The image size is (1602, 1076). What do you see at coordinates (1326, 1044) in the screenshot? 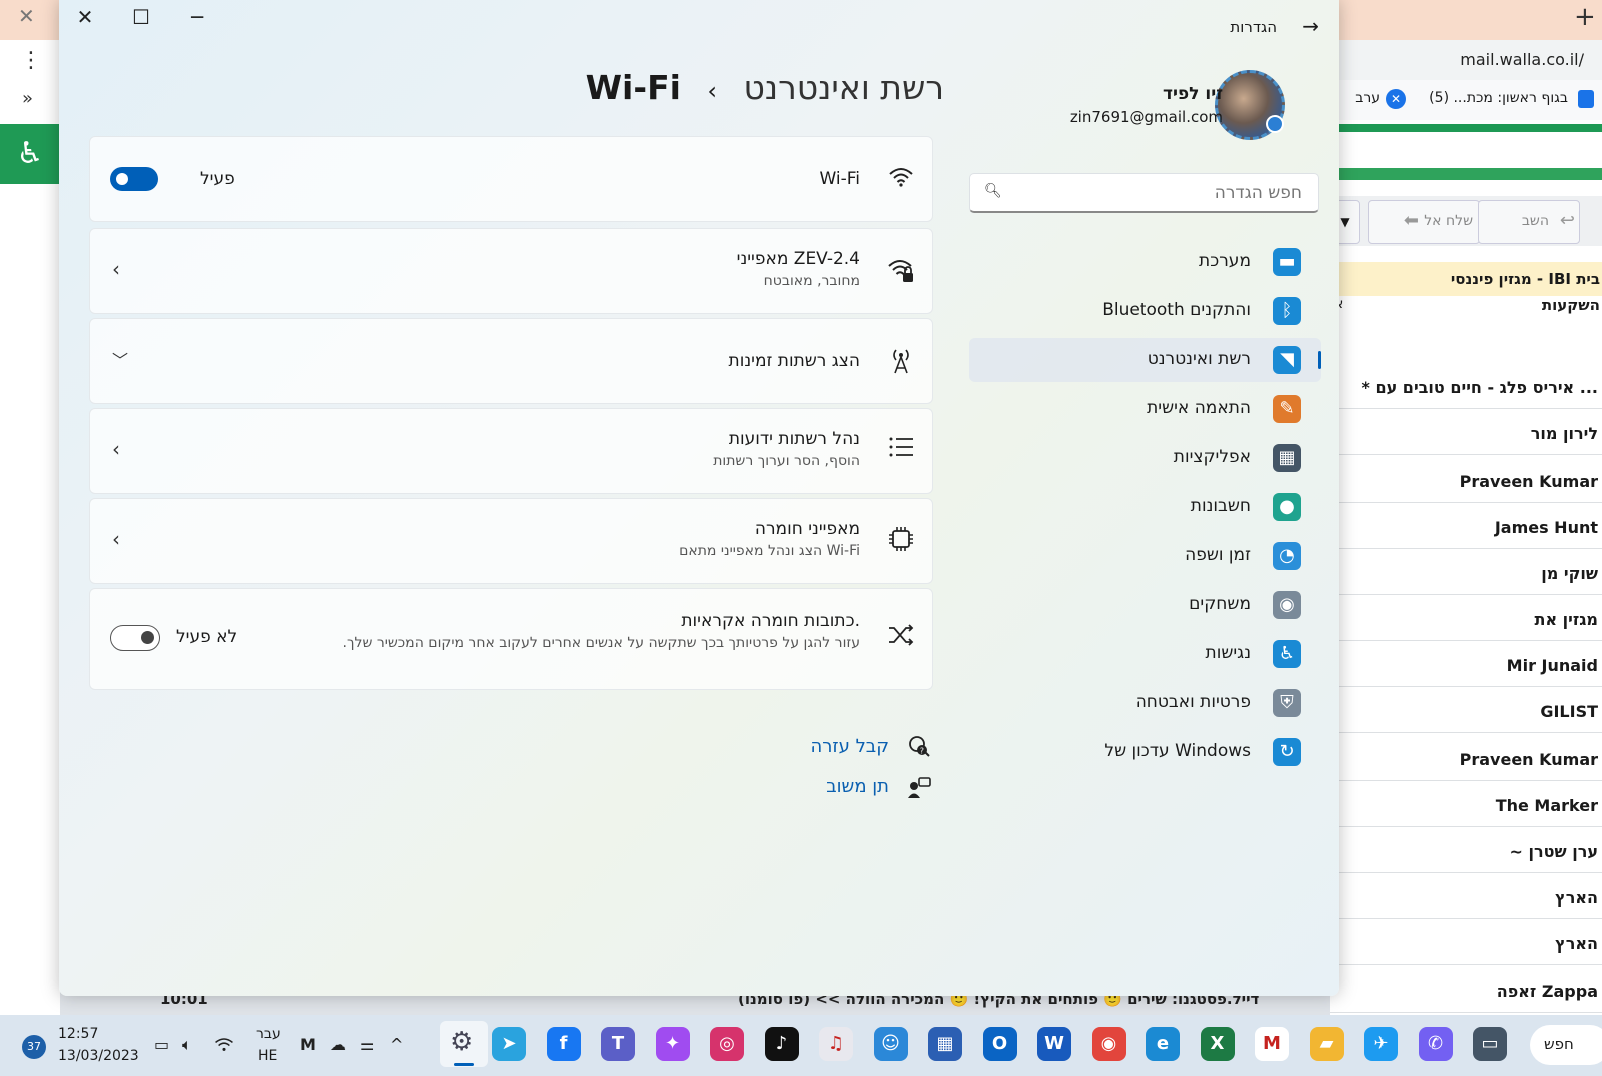
I see `file-explorer-icon: ▰` at bounding box center [1326, 1044].